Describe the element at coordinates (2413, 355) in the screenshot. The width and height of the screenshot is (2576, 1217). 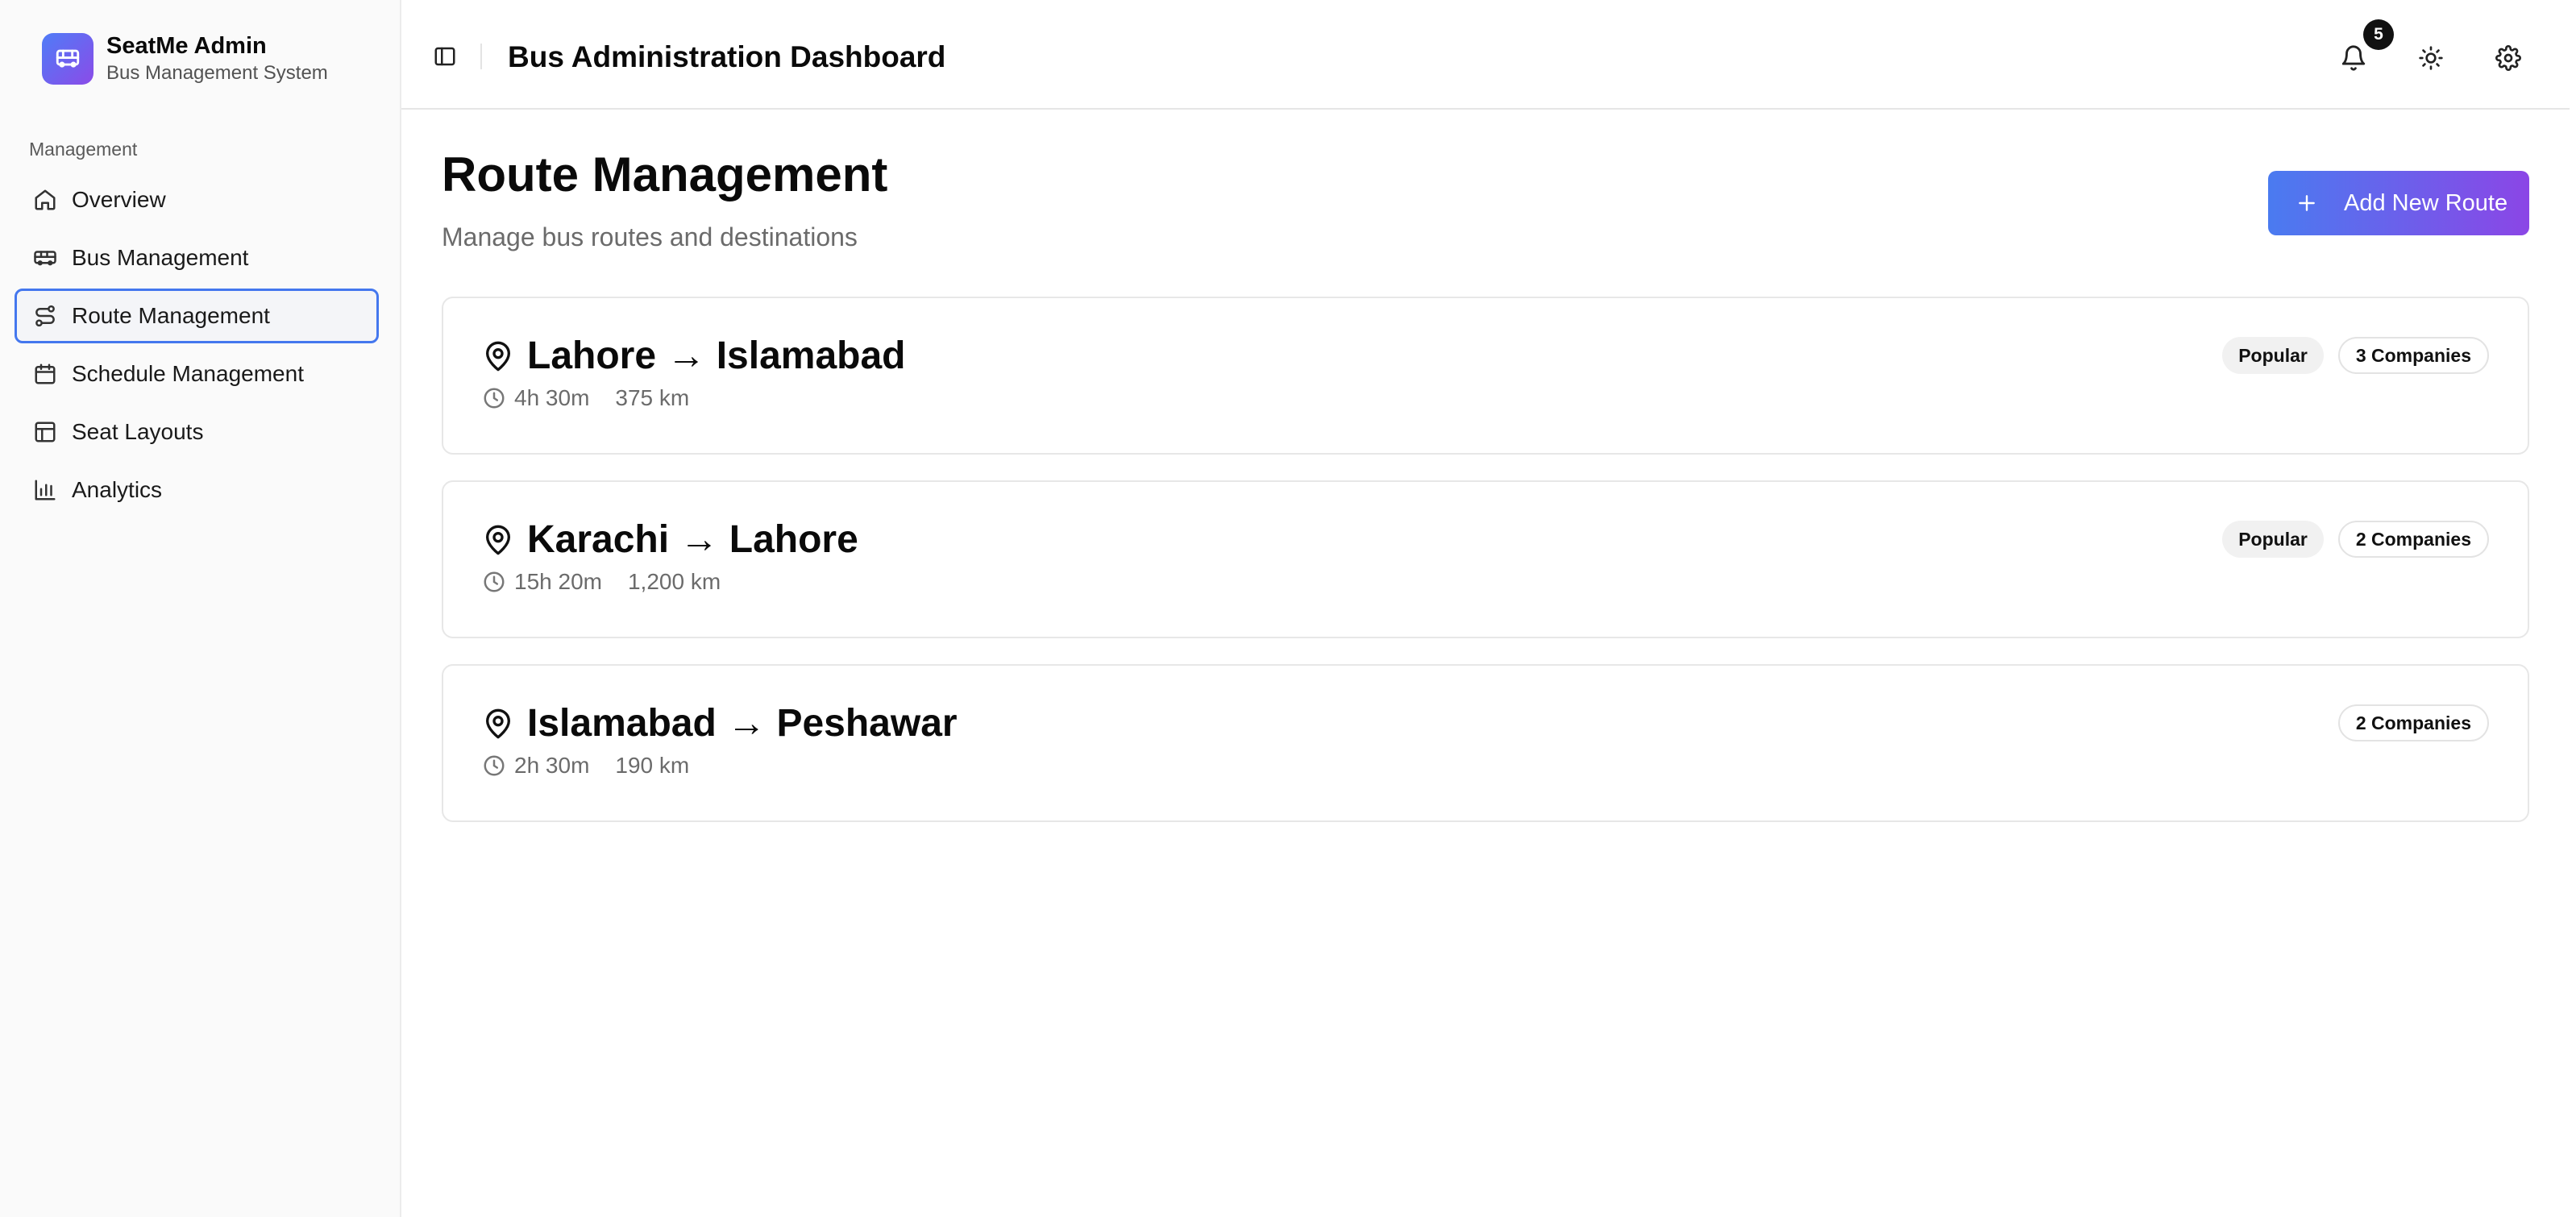
I see `companies-badge: 3 Companies` at that location.